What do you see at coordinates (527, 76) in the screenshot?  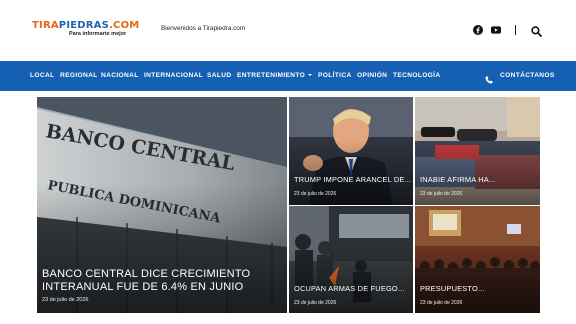 I see `nav-item-contactanos: CONTÁCTANOS` at bounding box center [527, 76].